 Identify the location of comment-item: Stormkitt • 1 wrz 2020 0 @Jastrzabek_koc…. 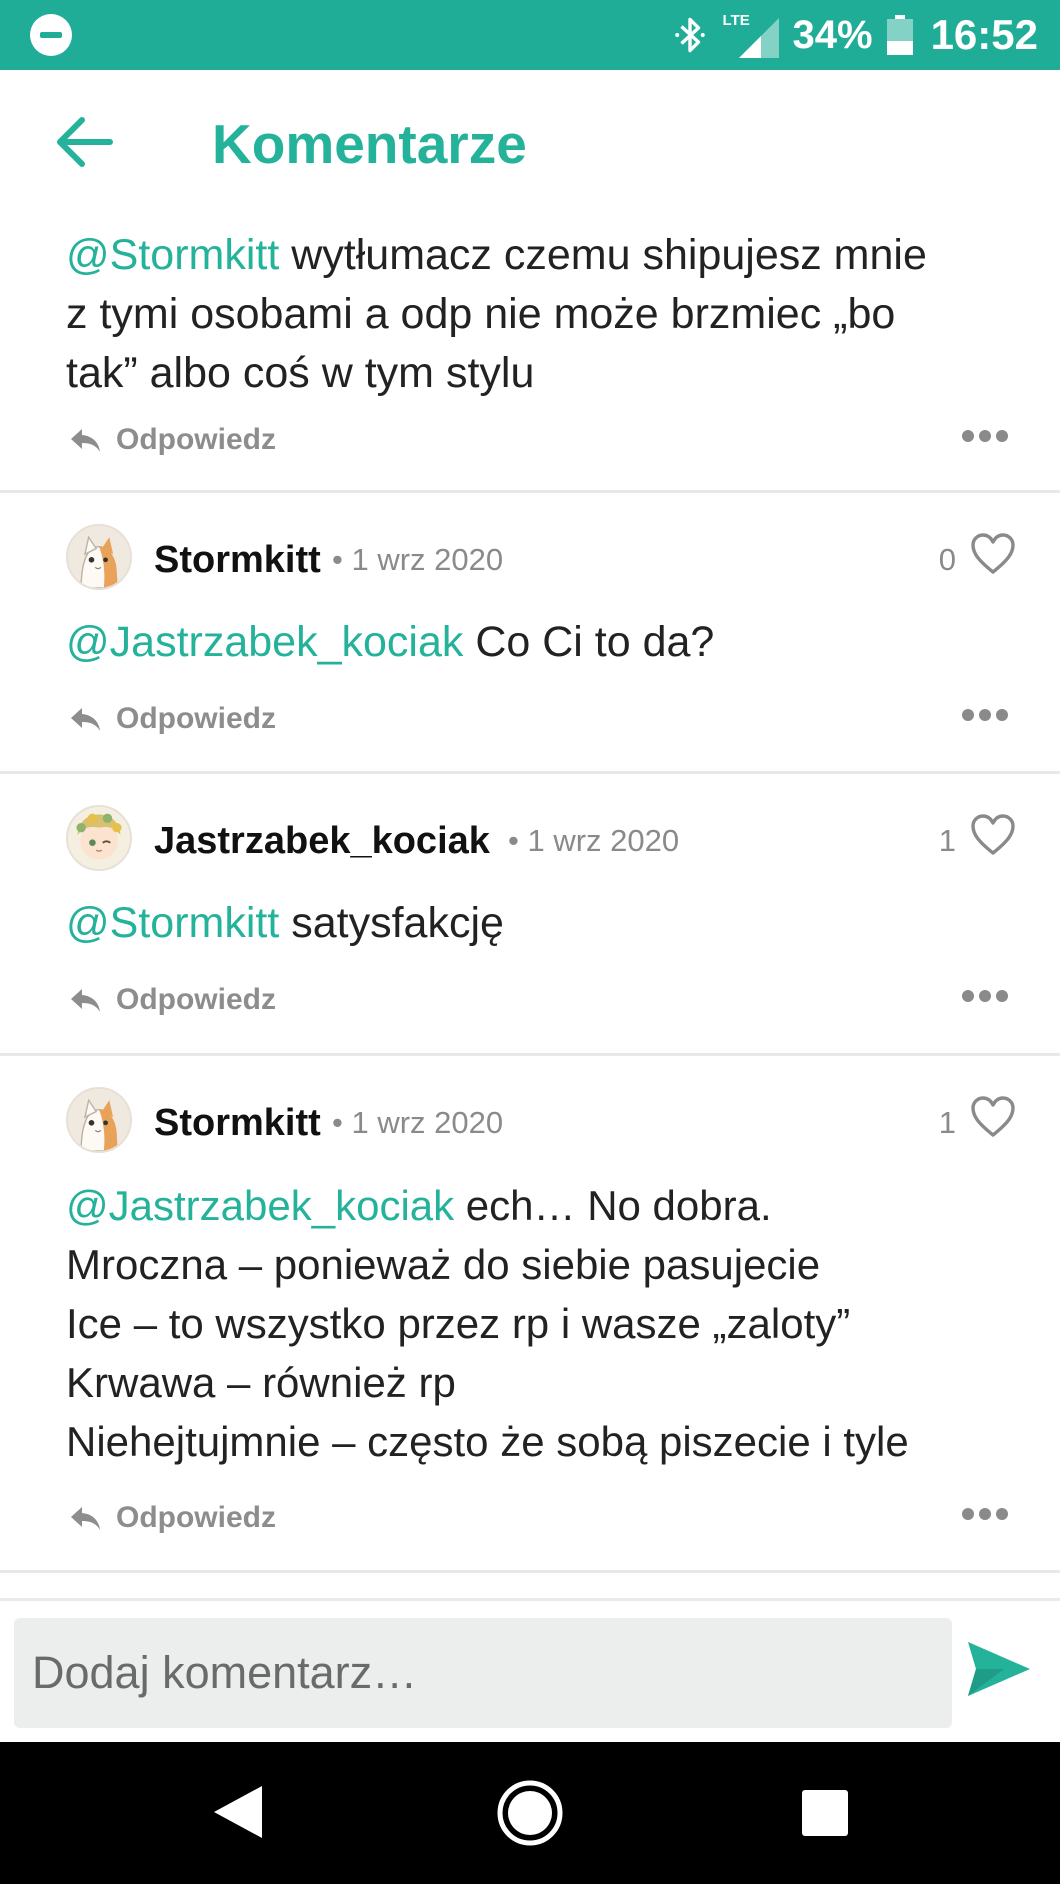
(530, 633).